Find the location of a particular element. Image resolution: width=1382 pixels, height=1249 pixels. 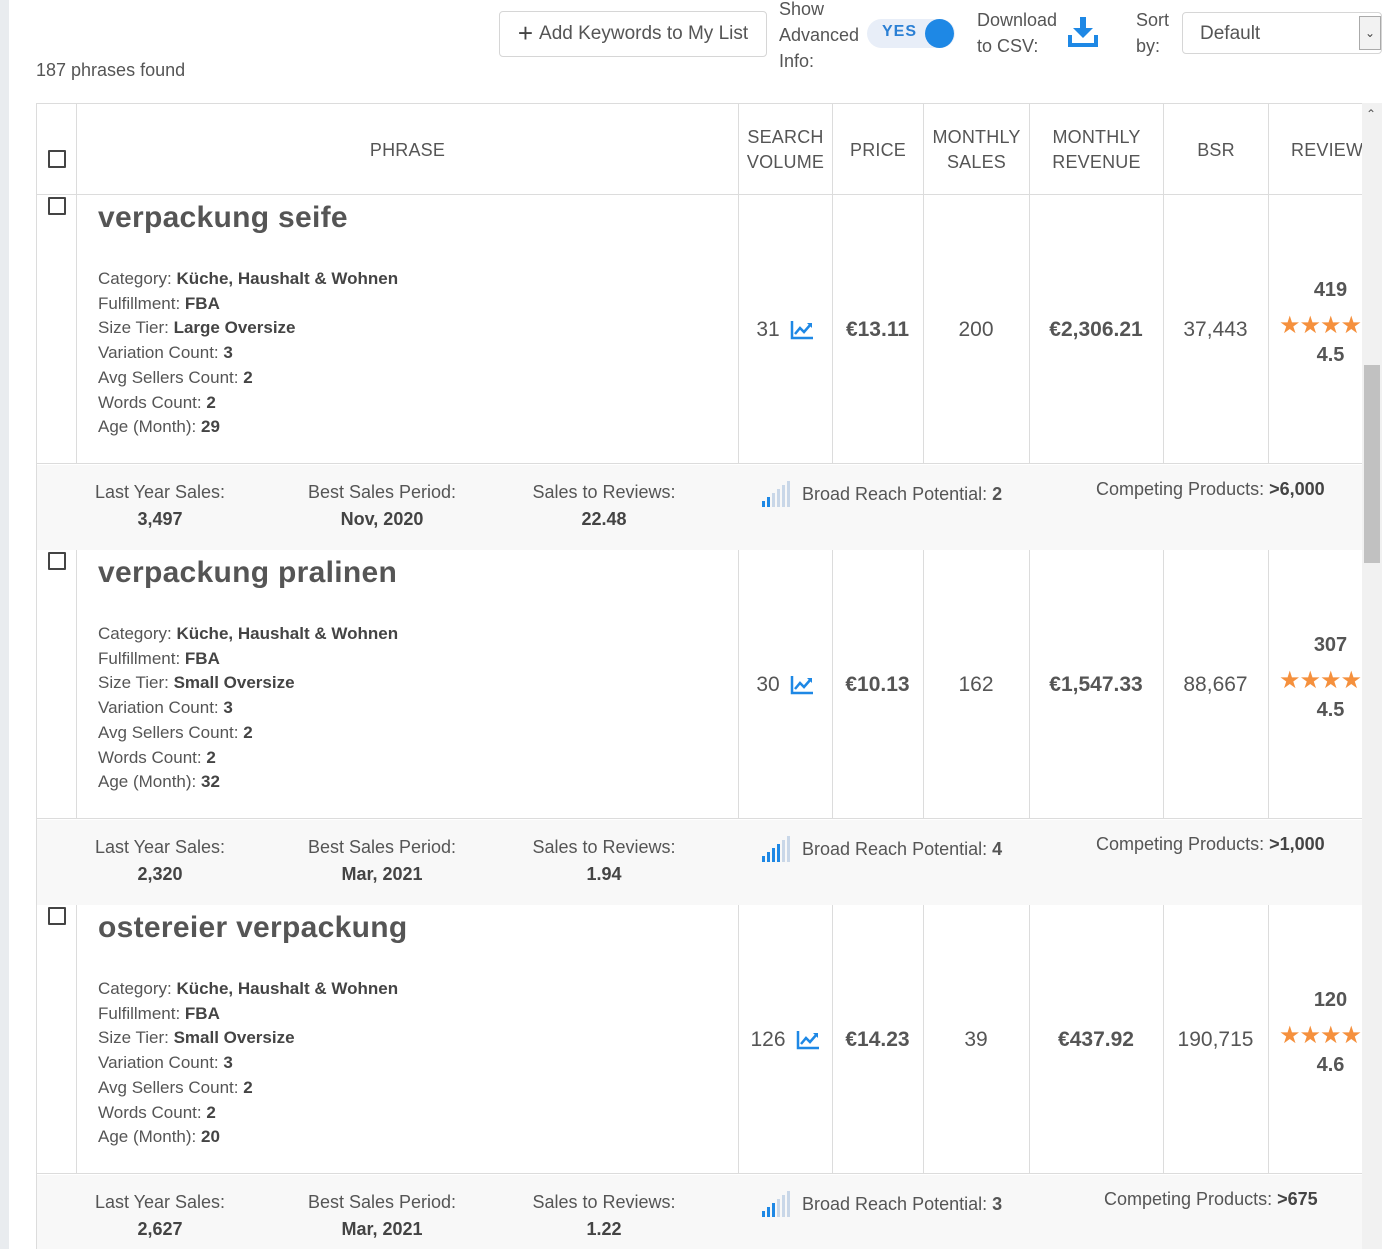

advanced-info-toggle: YES is located at coordinates (911, 33).